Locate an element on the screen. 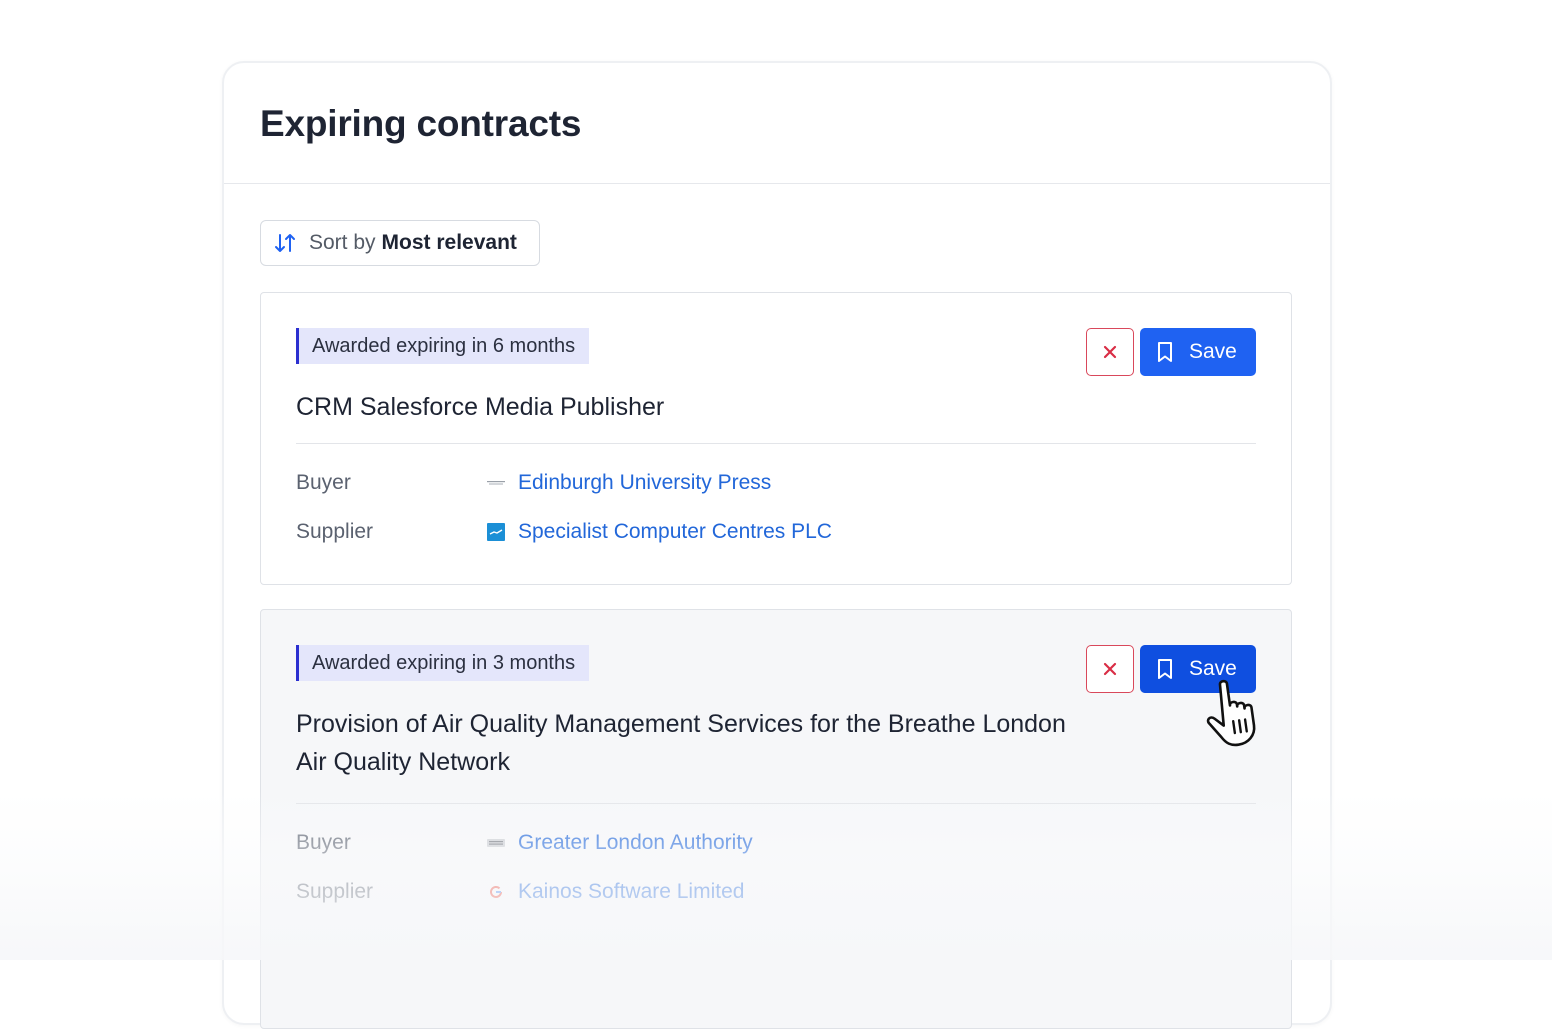 The height and width of the screenshot is (1029, 1552). buyer-link: Edinburgh University Press is located at coordinates (644, 483).